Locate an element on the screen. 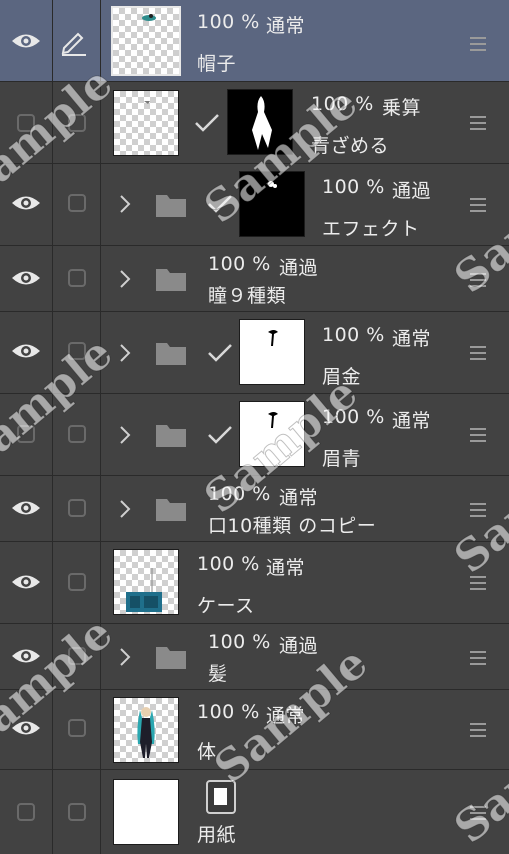 This screenshot has width=509, height=854. layer-row-effect: 100 % 通過 エフェクト is located at coordinates (254, 205).